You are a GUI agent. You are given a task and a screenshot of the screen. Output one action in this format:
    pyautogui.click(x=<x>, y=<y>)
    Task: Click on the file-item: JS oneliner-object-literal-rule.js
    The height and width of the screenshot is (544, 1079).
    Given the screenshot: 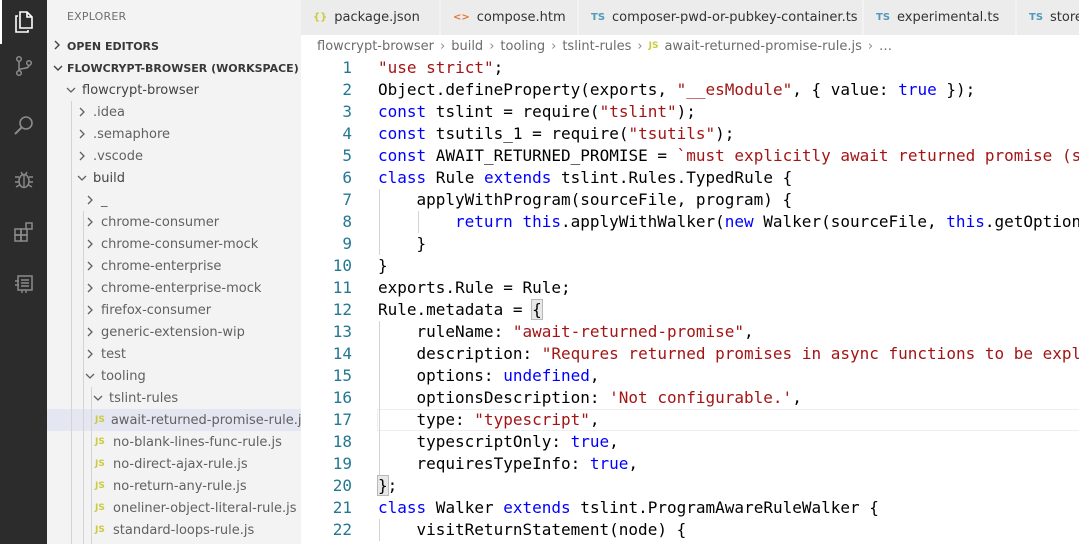 What is the action you would take?
    pyautogui.click(x=174, y=508)
    